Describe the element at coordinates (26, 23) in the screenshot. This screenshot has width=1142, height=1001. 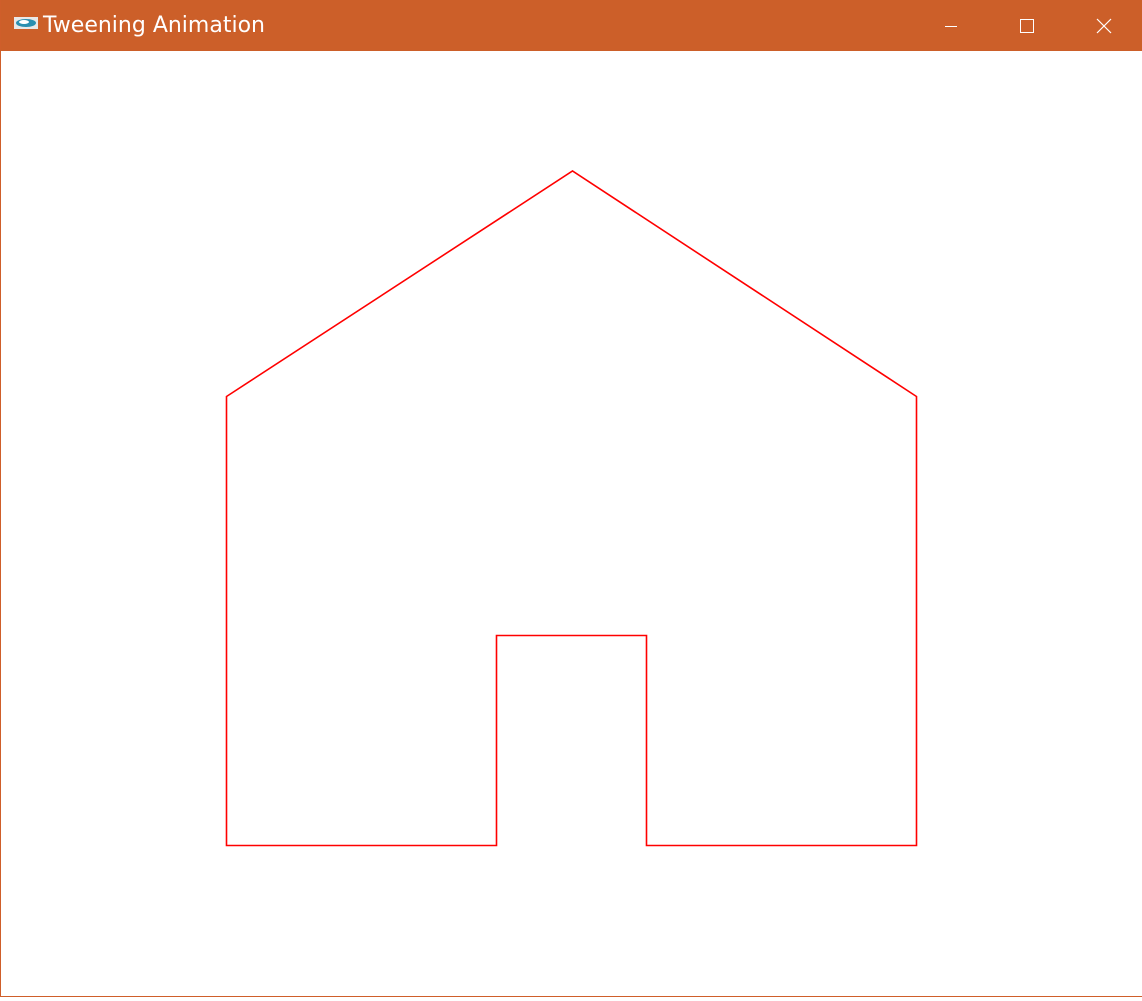
I see `app-logo-icon` at that location.